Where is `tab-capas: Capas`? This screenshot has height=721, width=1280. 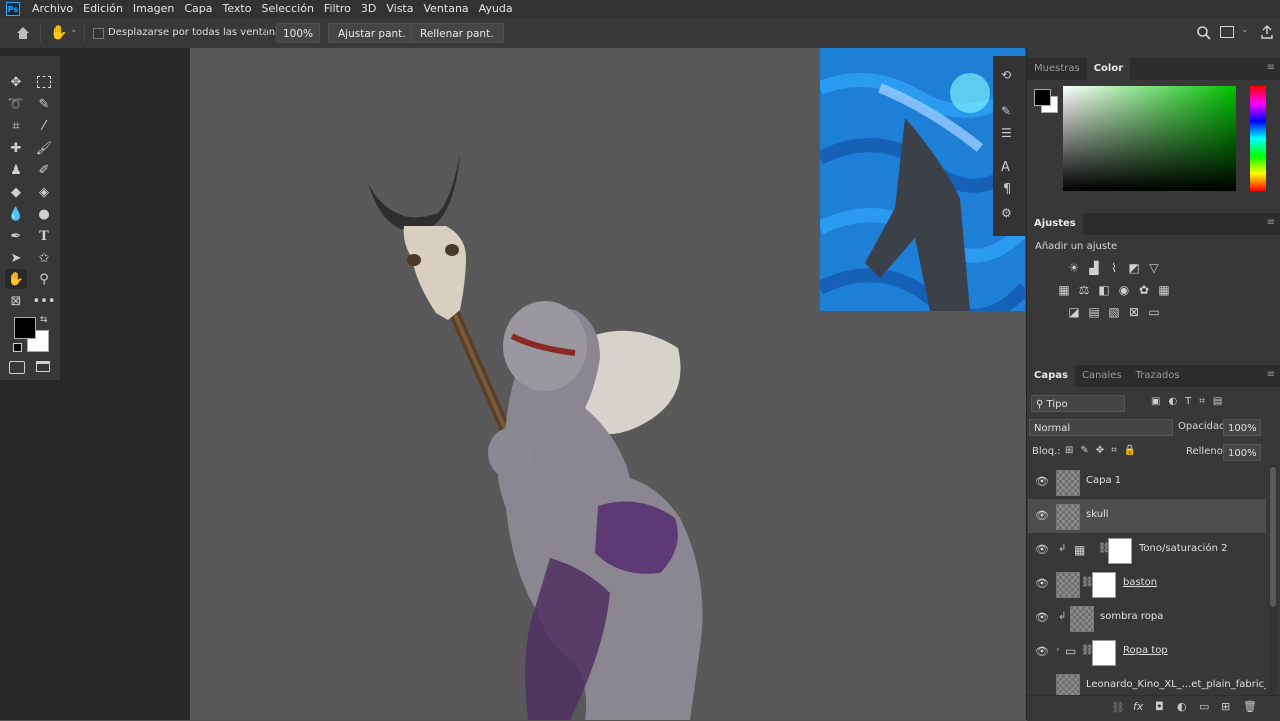
tab-capas: Capas is located at coordinates (1051, 376).